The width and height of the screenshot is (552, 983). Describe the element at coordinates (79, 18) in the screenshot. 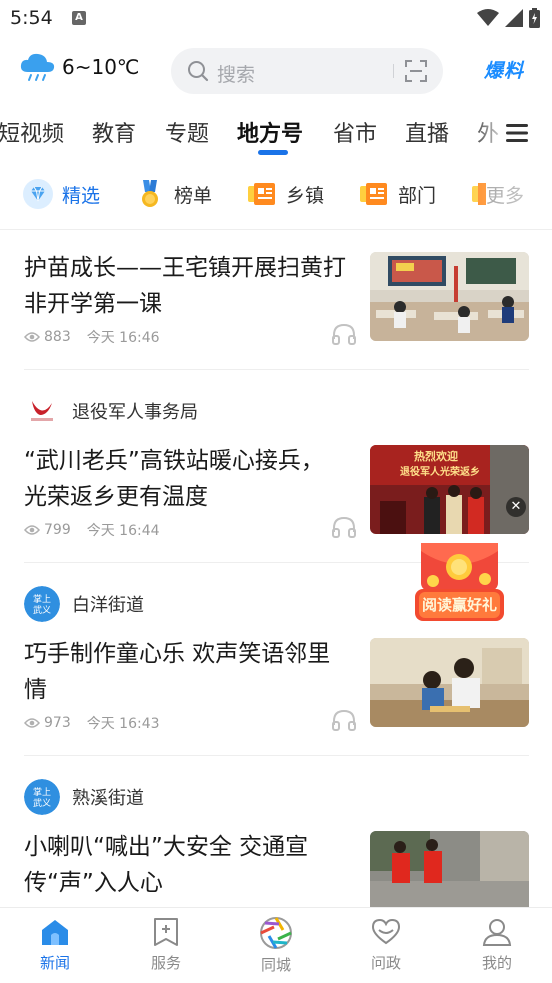

I see `a-square-icon: A` at that location.